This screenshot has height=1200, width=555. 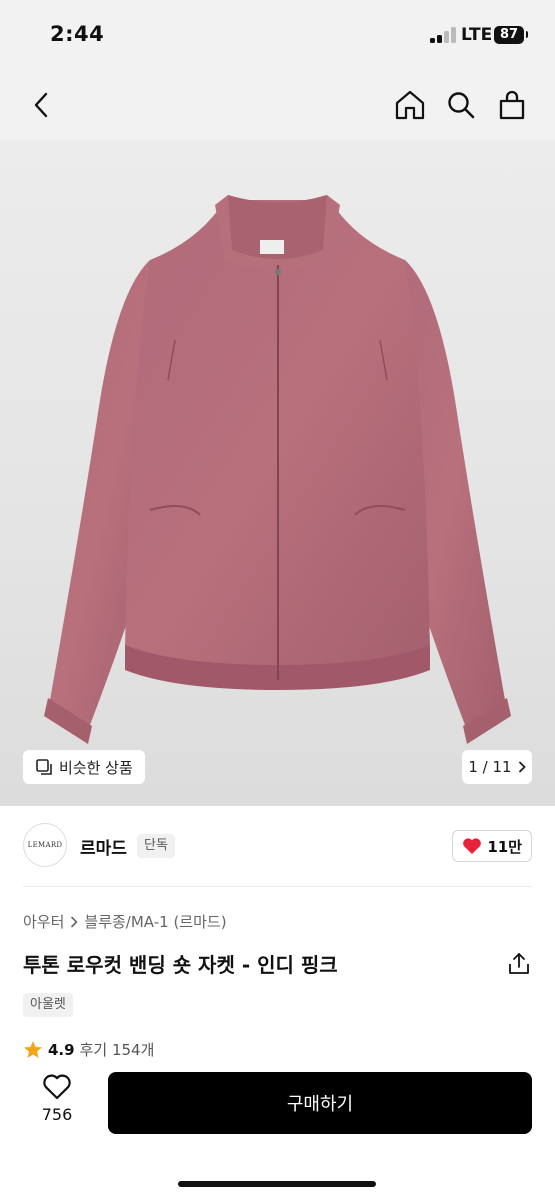 I want to click on cart-button, so click(x=512, y=105).